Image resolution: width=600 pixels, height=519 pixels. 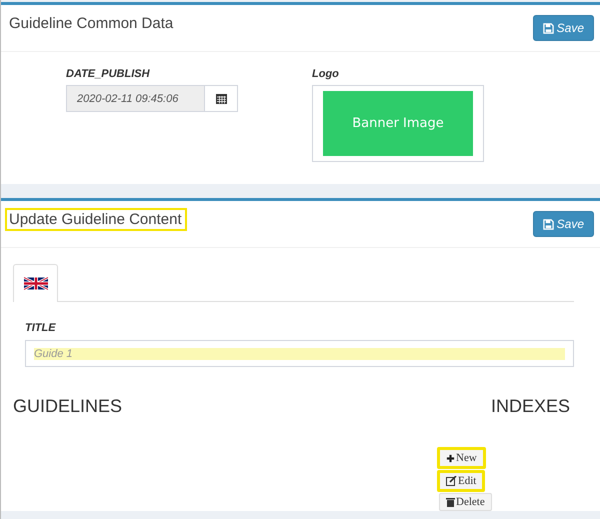 I want to click on edit-icon, so click(x=451, y=481).